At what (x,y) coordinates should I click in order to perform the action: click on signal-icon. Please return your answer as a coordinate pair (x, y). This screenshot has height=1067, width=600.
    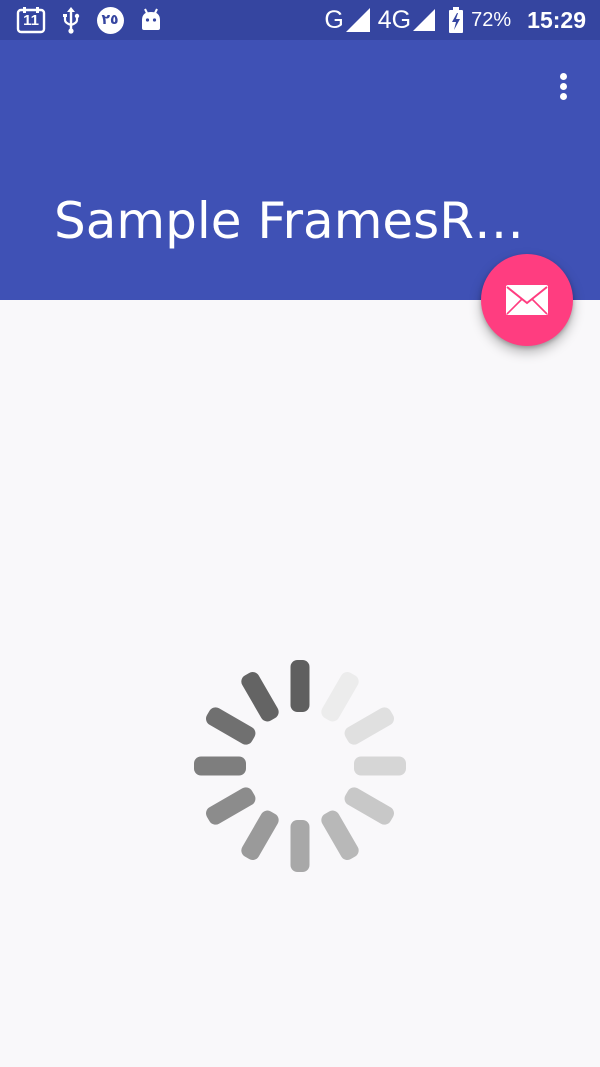
    Looking at the image, I should click on (357, 20).